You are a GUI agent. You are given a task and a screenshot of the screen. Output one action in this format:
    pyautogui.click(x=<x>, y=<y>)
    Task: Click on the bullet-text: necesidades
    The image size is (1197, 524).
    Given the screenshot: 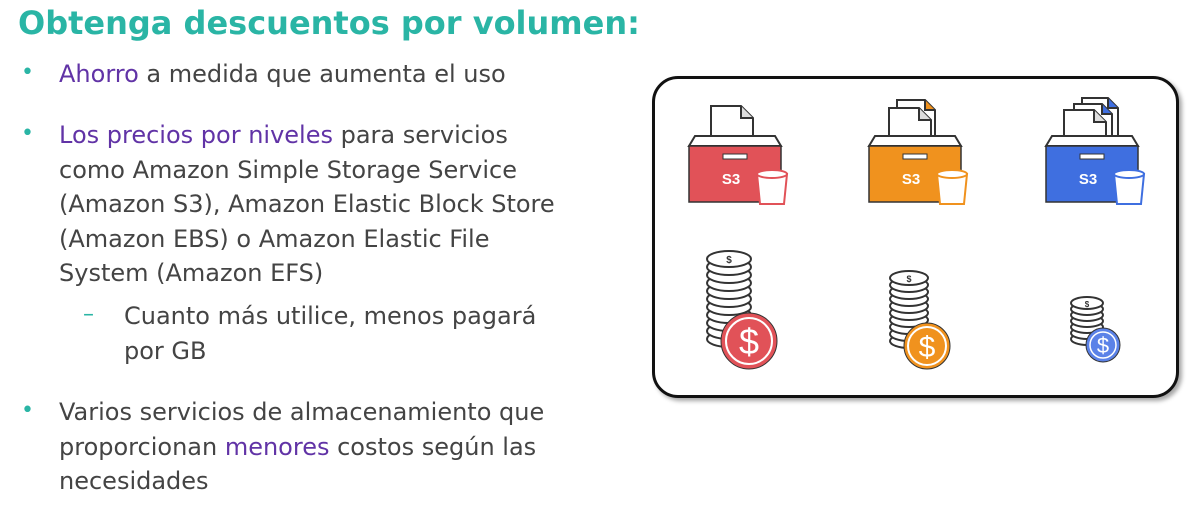 What is the action you would take?
    pyautogui.click(x=134, y=481)
    